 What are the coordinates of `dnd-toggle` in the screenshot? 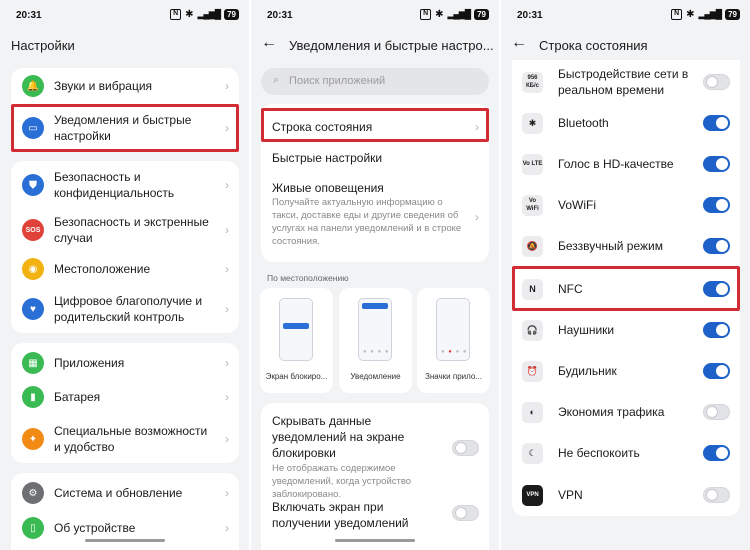 It's located at (716, 453).